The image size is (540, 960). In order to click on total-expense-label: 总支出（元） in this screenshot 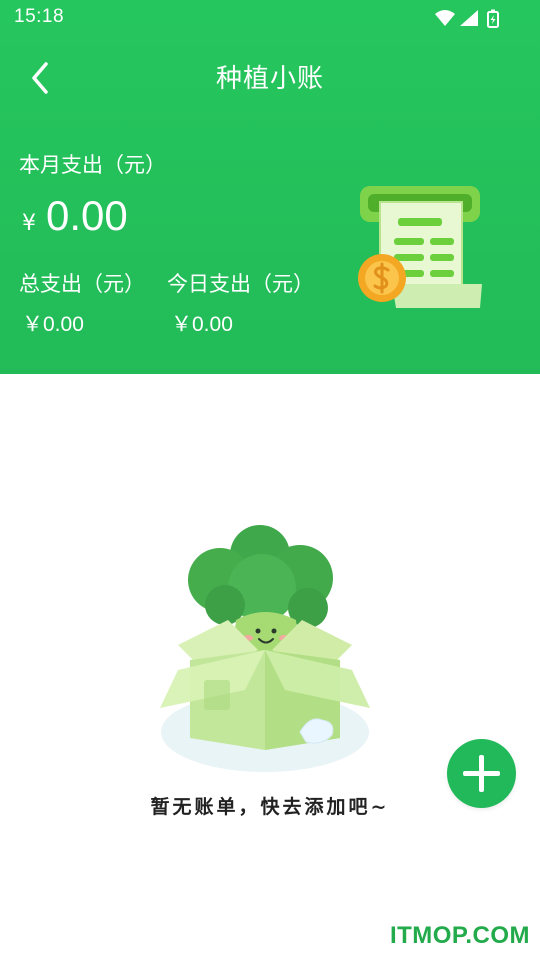, I will do `click(82, 284)`.